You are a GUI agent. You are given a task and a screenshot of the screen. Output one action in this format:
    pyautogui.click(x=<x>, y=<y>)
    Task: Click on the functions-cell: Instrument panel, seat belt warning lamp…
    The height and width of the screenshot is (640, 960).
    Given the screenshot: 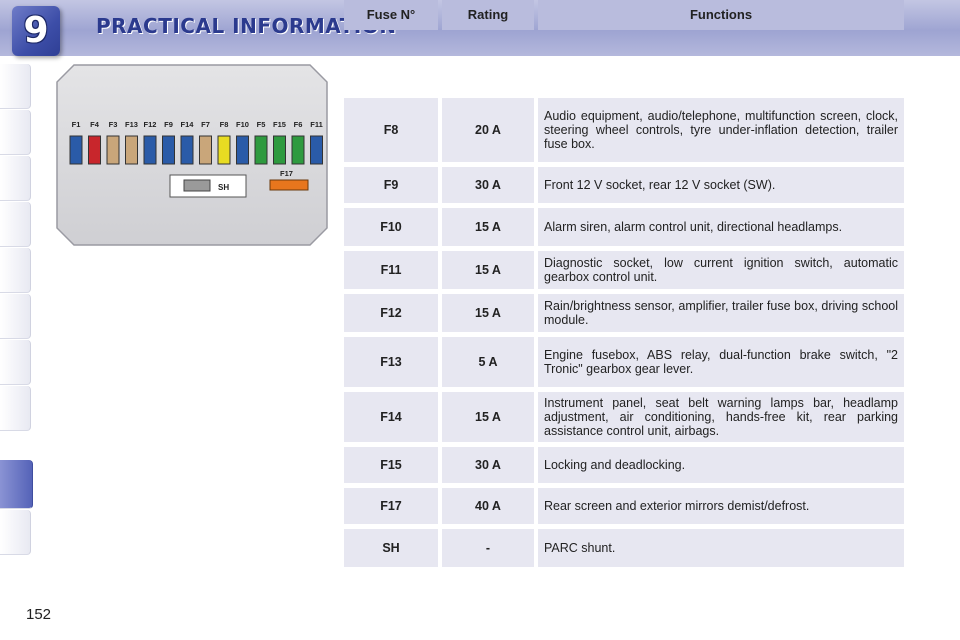 What is the action you would take?
    pyautogui.click(x=721, y=417)
    